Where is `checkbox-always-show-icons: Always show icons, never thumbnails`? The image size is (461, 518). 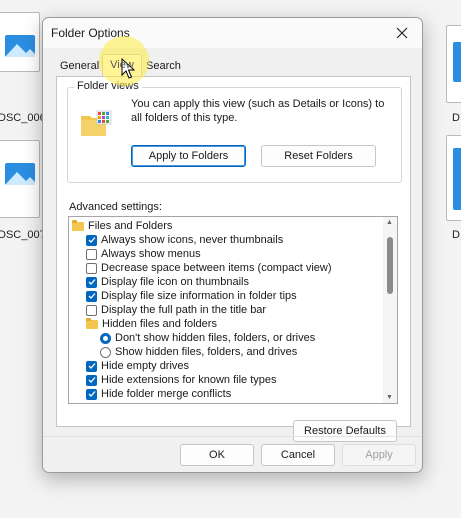
checkbox-always-show-icons: Always show icons, never thumbnails is located at coordinates (184, 240).